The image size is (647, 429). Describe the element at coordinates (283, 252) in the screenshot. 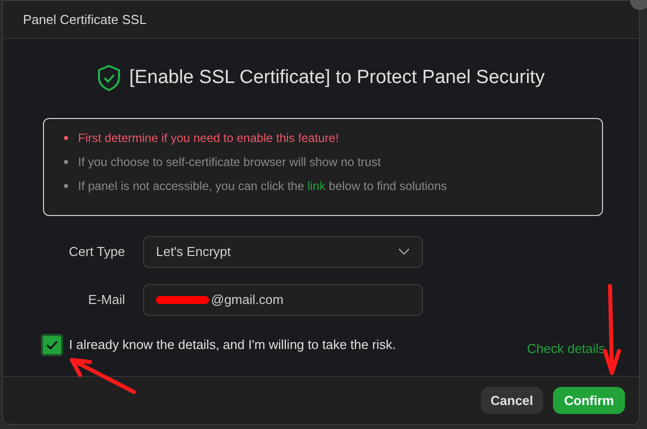

I see `cert-type-select: Let's Encrypt` at that location.